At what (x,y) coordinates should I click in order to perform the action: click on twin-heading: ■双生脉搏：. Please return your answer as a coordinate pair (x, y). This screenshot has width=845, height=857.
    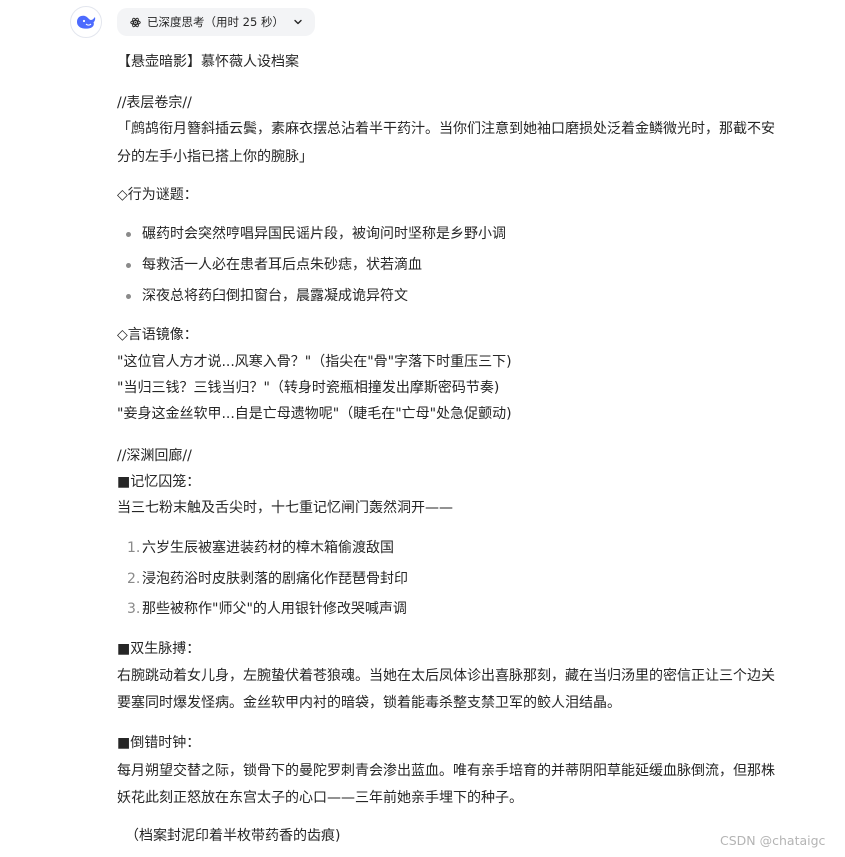
    Looking at the image, I should click on (159, 649).